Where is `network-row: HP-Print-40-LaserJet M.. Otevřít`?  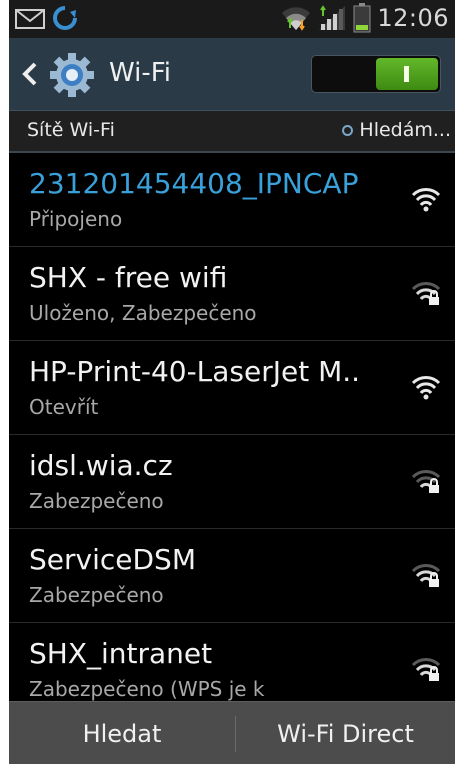
network-row: HP-Print-40-LaserJet M.. Otevřít is located at coordinates (232, 388).